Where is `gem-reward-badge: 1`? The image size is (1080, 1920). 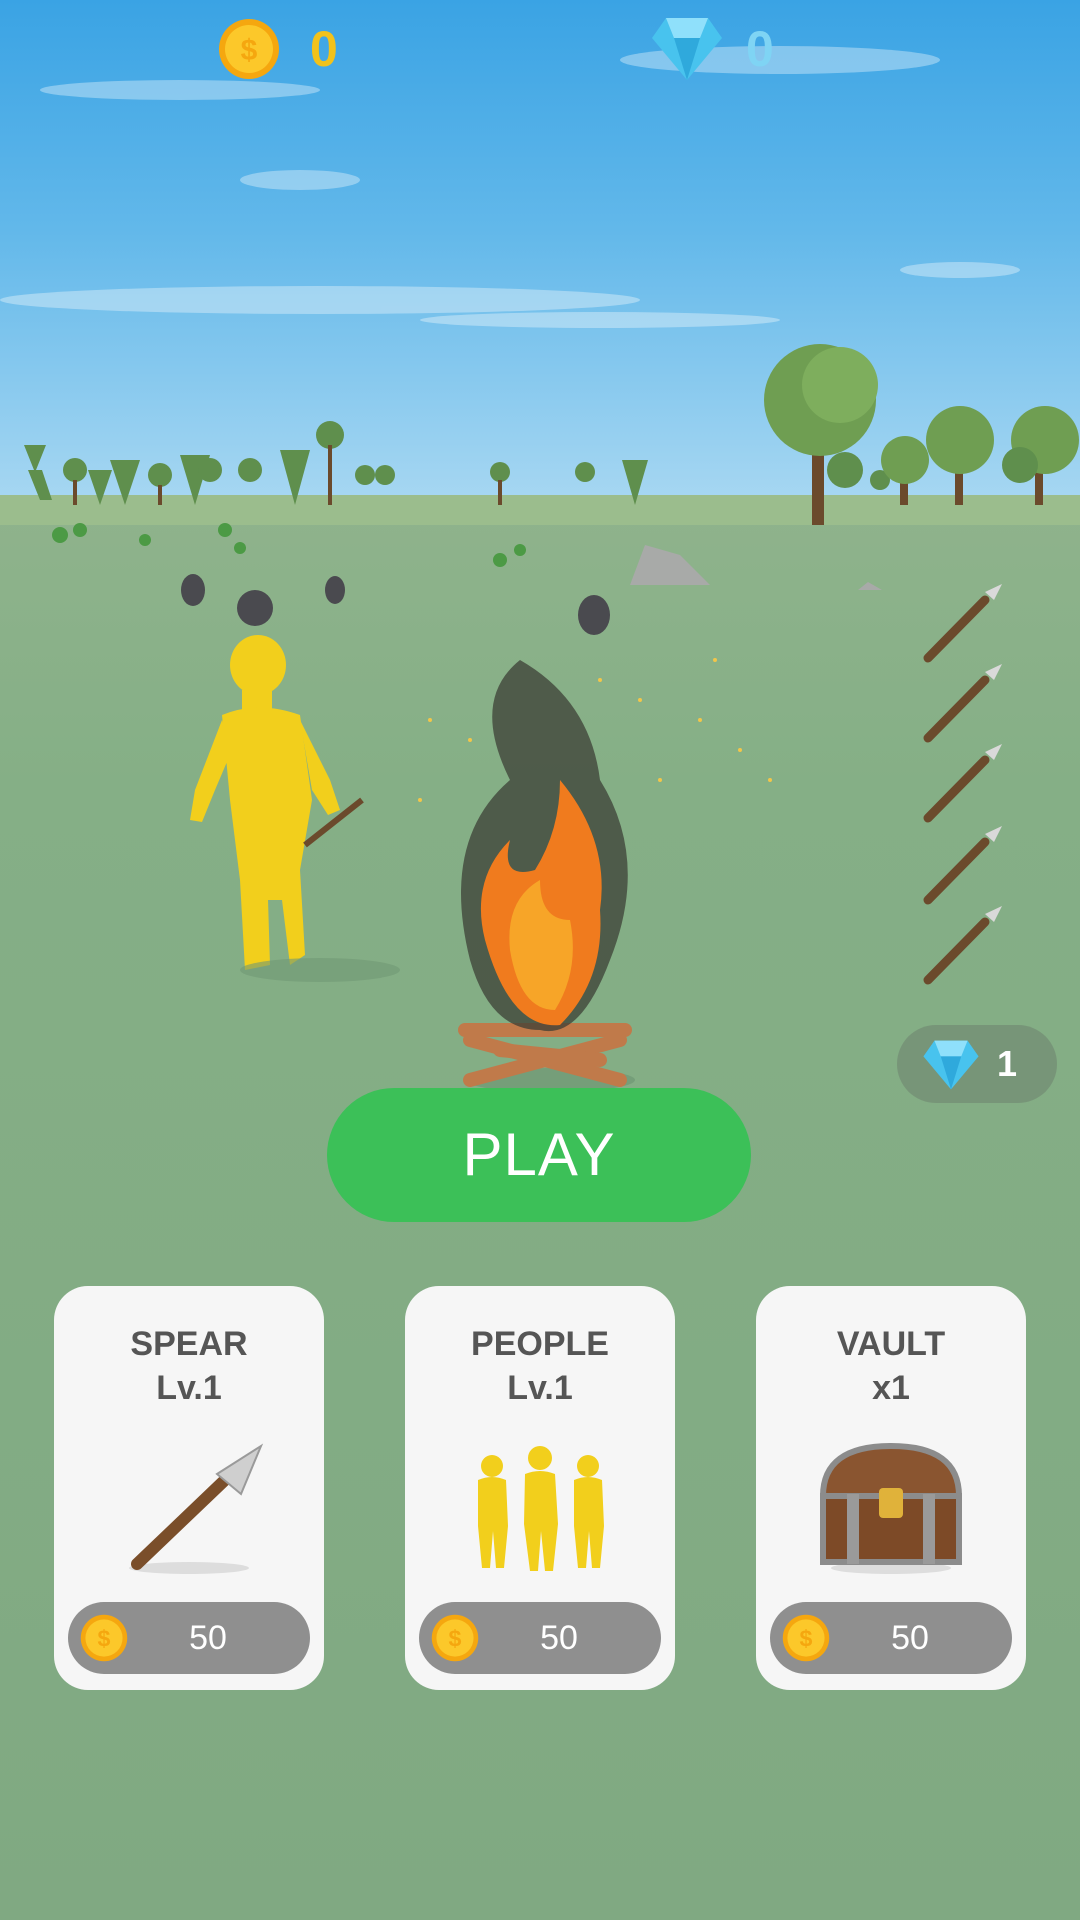 gem-reward-badge: 1 is located at coordinates (977, 1064).